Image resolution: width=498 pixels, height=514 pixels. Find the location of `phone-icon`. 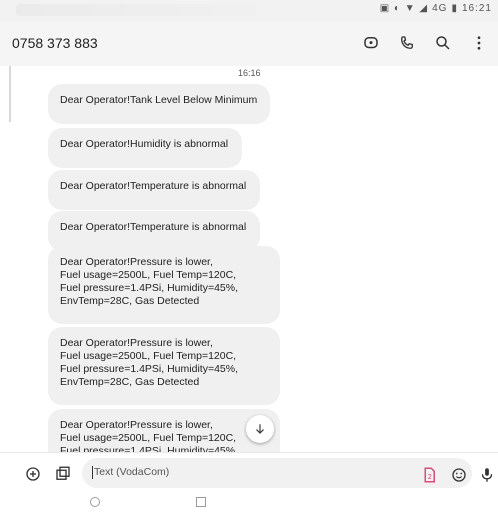

phone-icon is located at coordinates (407, 43).